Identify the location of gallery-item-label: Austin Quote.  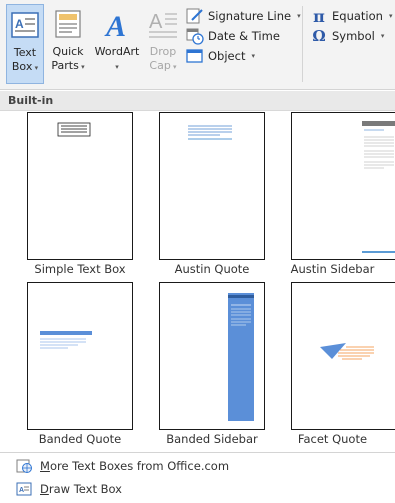
(212, 269).